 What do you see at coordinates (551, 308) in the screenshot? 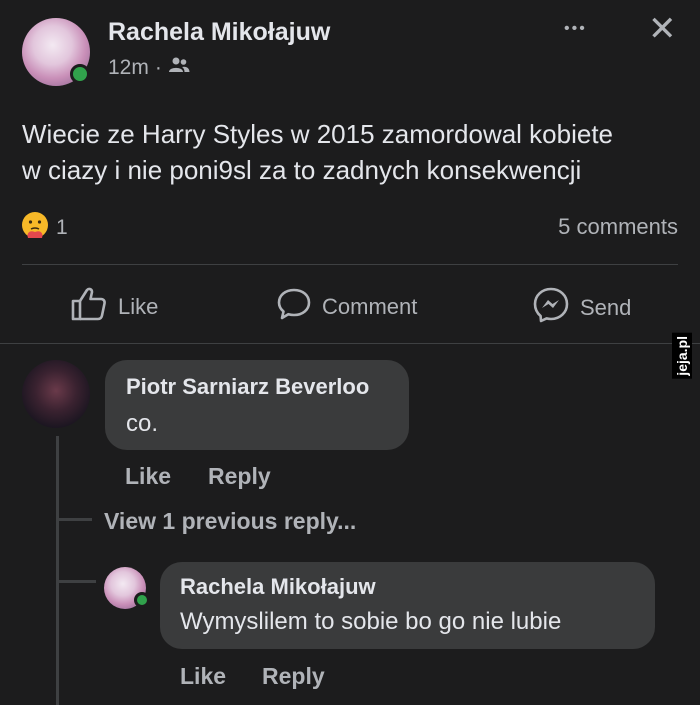
I see `messenger-icon` at bounding box center [551, 308].